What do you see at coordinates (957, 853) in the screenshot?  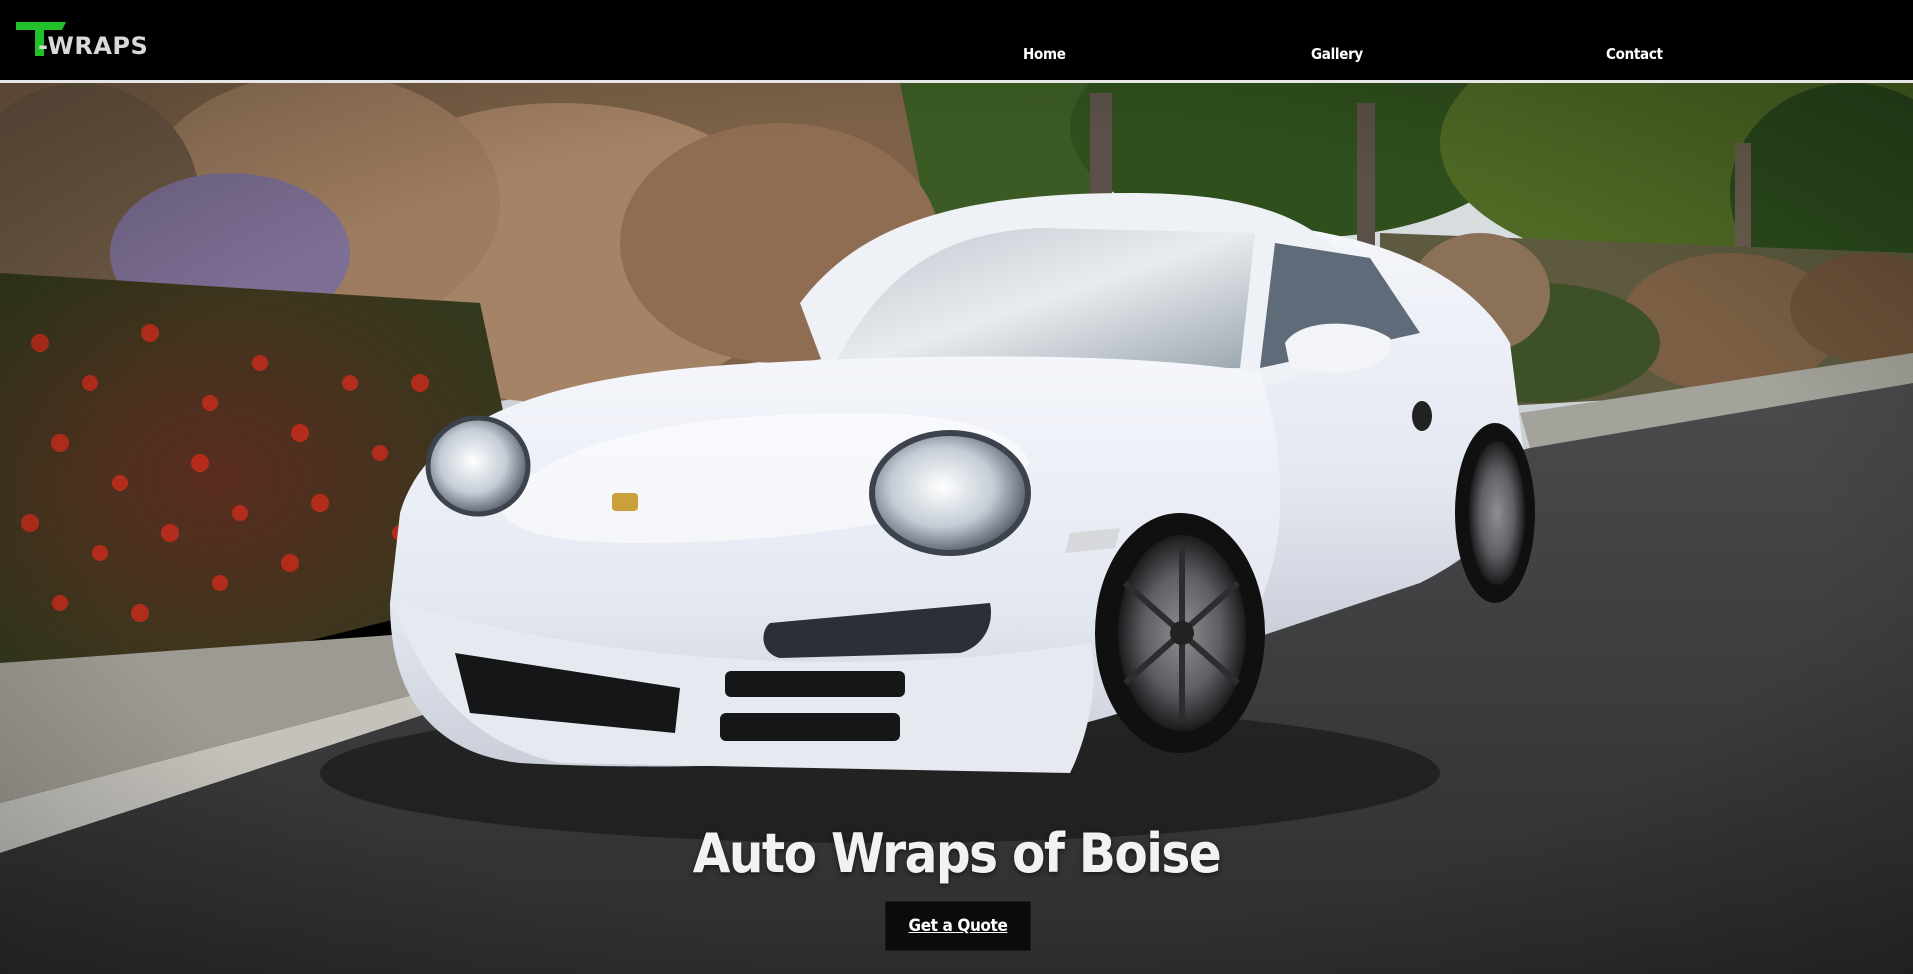 I see `hero-title: Auto Wraps of Boise` at bounding box center [957, 853].